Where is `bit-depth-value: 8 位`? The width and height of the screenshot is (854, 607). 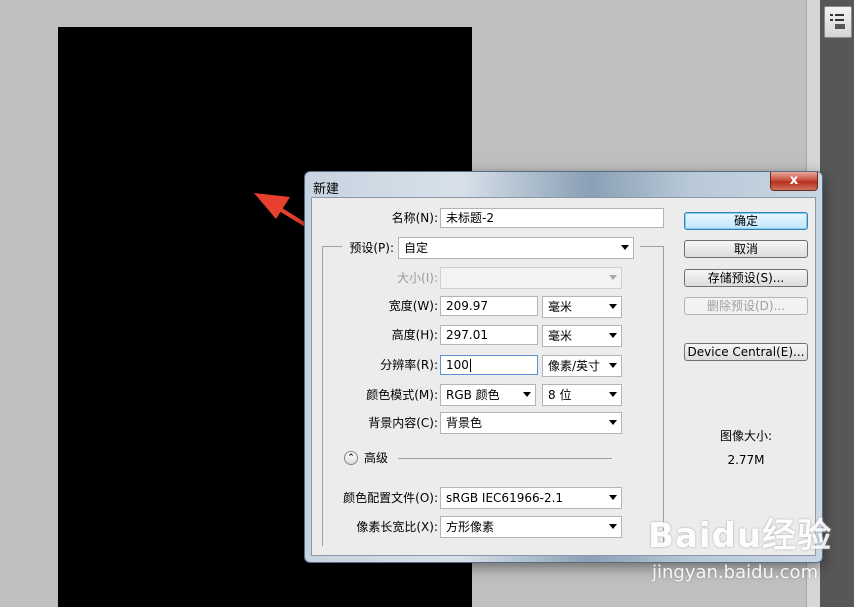 bit-depth-value: 8 位 is located at coordinates (560, 395).